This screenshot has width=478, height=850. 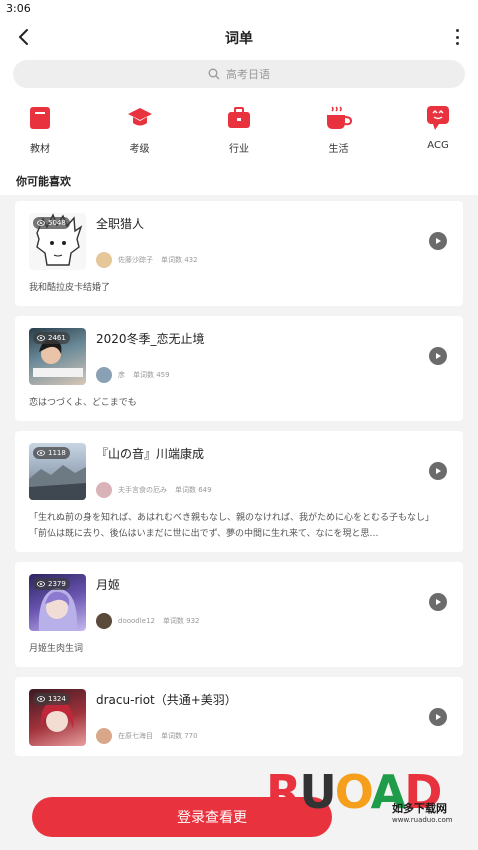 What do you see at coordinates (57, 223) in the screenshot?
I see `view-count: 5048` at bounding box center [57, 223].